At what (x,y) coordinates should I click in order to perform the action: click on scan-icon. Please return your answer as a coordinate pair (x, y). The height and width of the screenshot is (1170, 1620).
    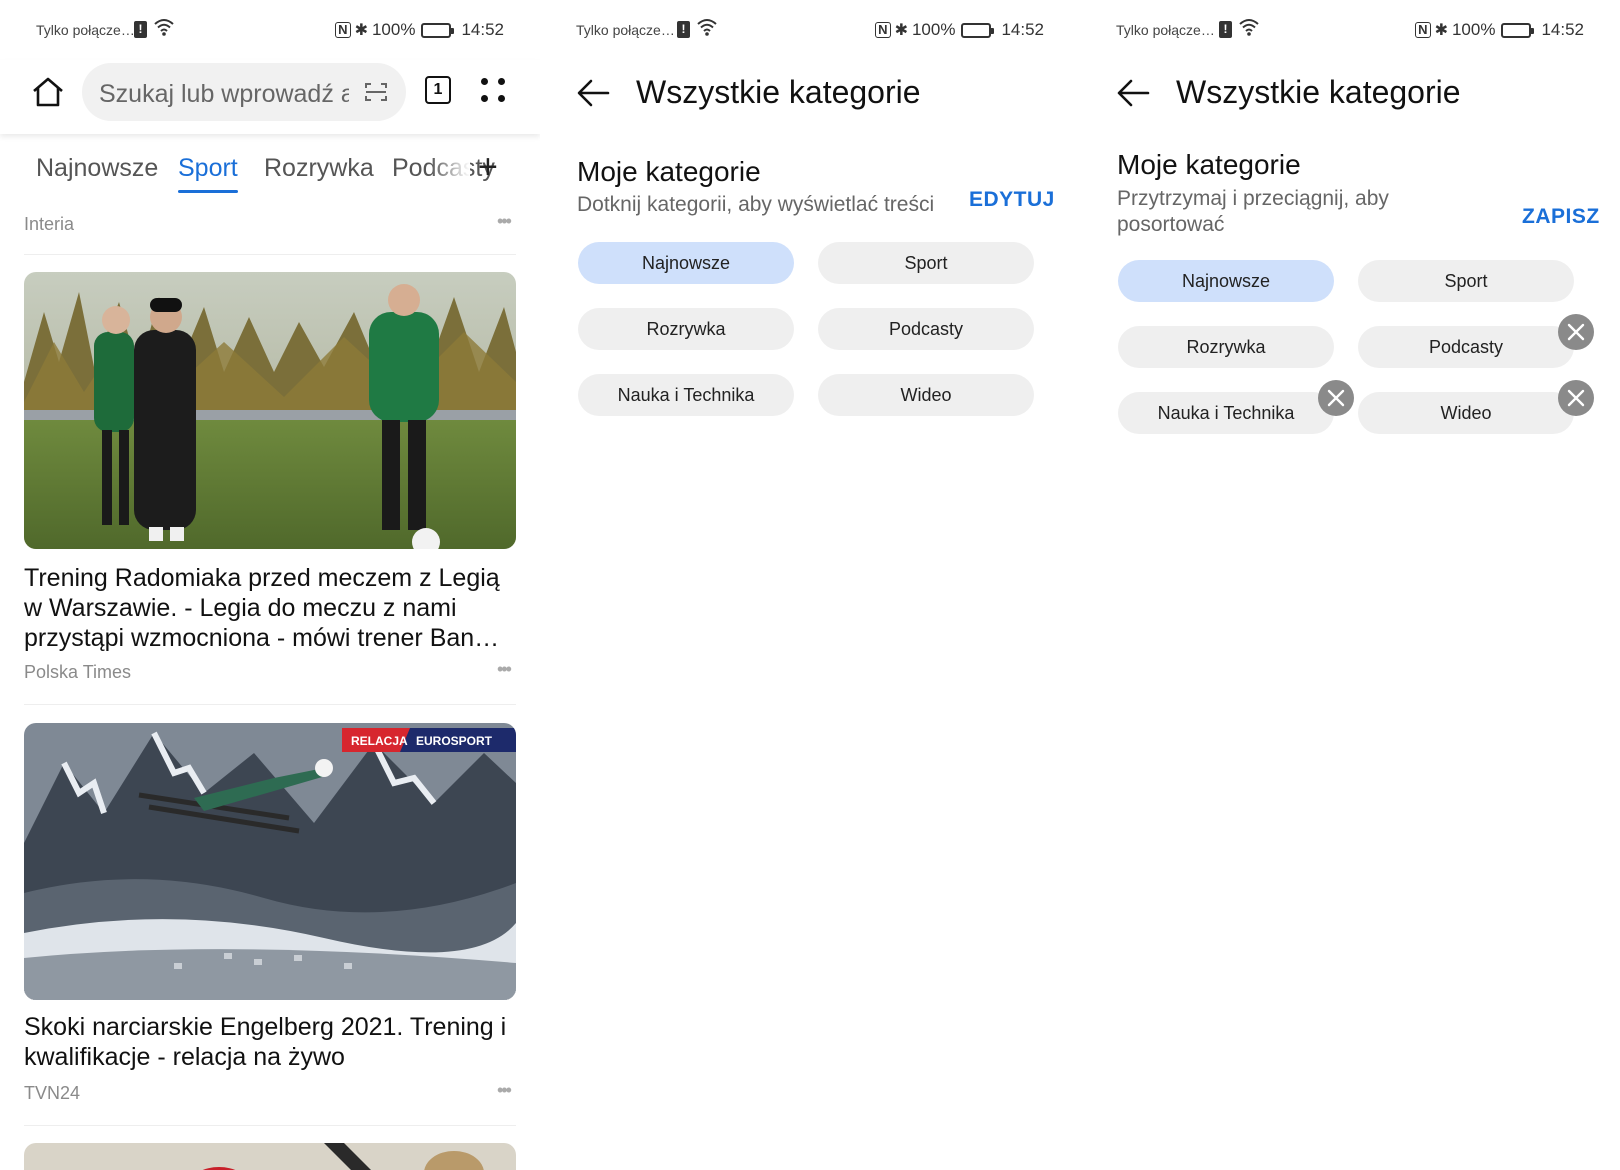
    Looking at the image, I should click on (376, 92).